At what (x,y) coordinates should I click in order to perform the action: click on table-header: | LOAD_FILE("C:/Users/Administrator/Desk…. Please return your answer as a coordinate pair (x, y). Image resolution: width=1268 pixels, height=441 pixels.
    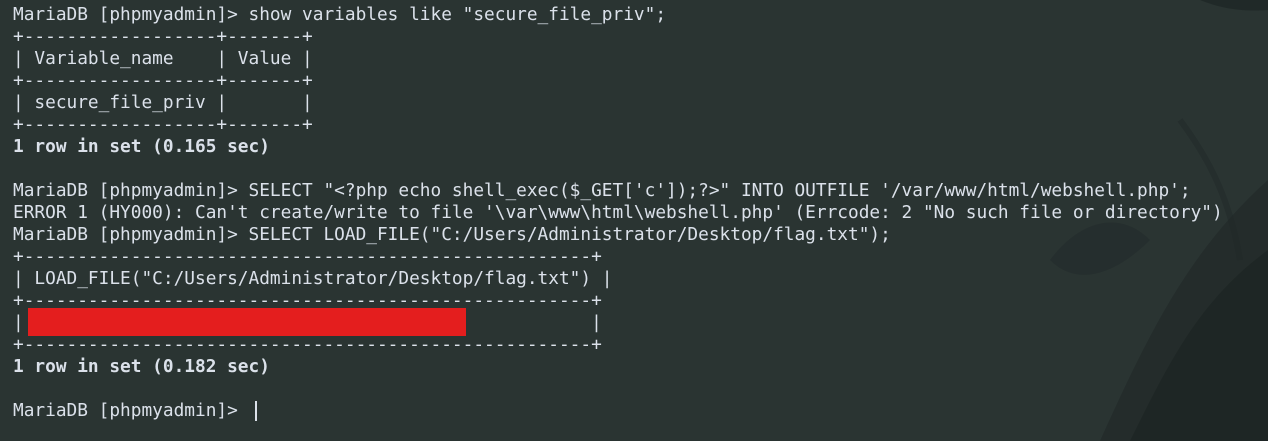
    Looking at the image, I should click on (313, 278).